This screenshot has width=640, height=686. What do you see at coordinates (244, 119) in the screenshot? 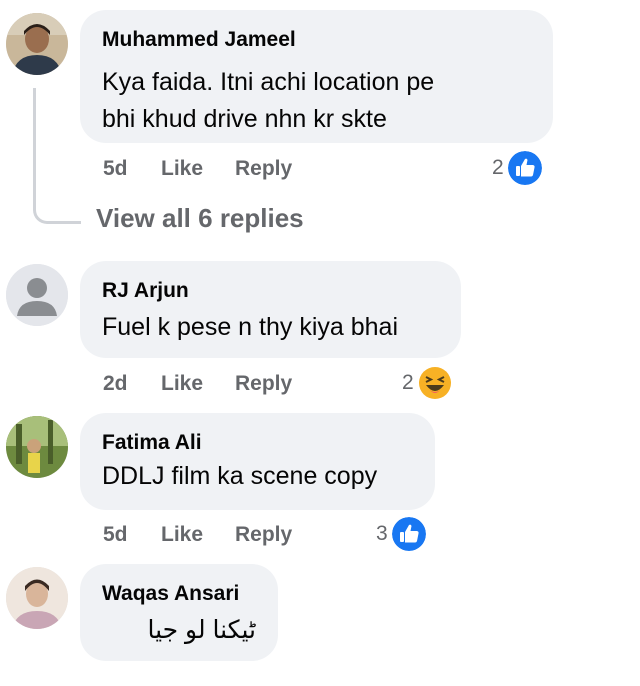
I see `comment-text-line-2: bhi khud drive nhn kr skte` at bounding box center [244, 119].